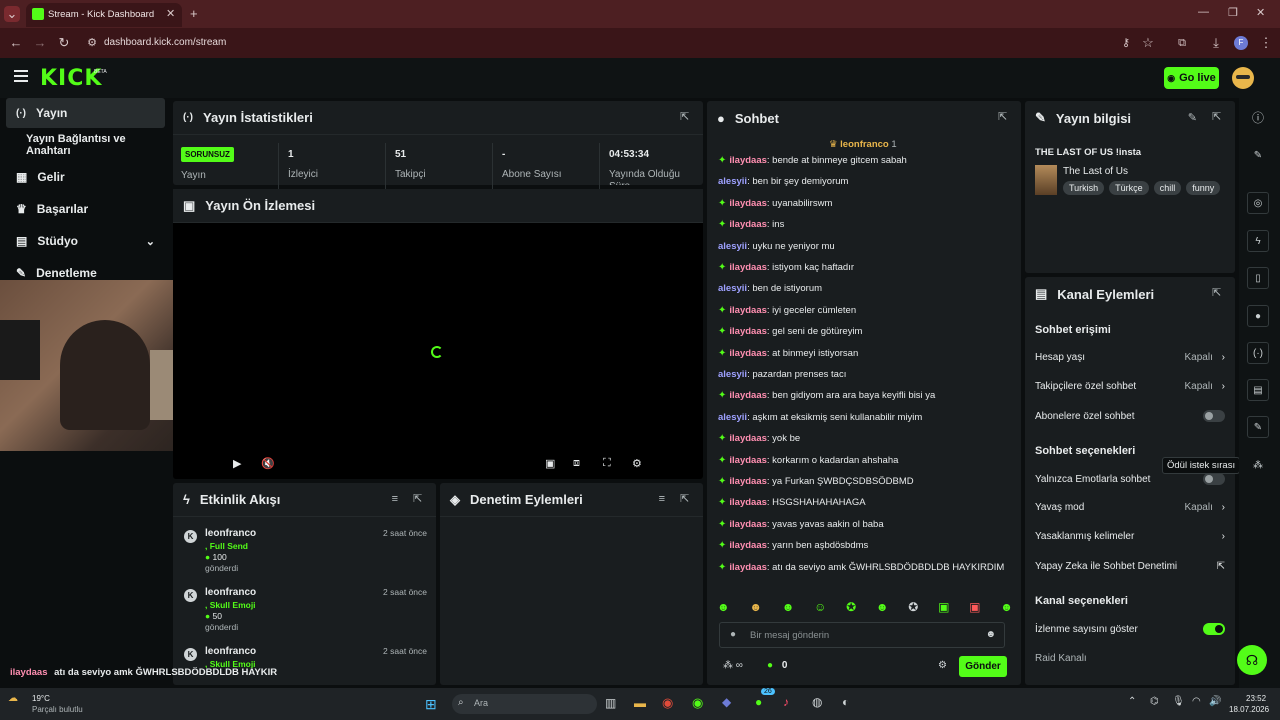 This screenshot has height=720, width=1280. Describe the element at coordinates (16, 43) in the screenshot. I see `back-icon: ←` at that location.